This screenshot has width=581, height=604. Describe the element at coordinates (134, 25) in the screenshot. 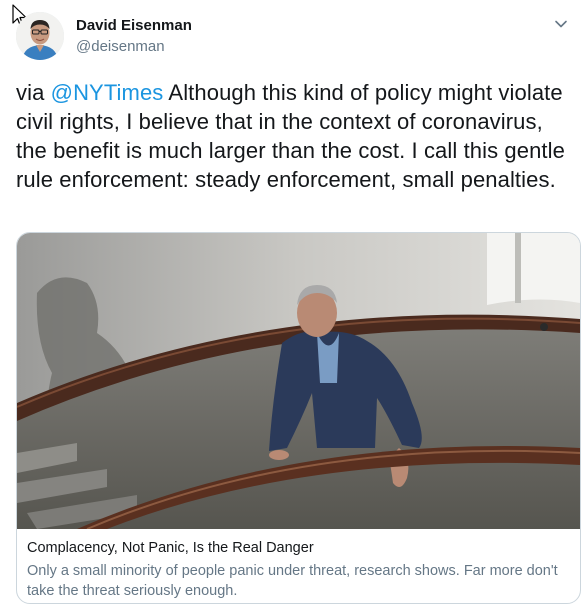

I see `author-name: David Eisenman` at that location.